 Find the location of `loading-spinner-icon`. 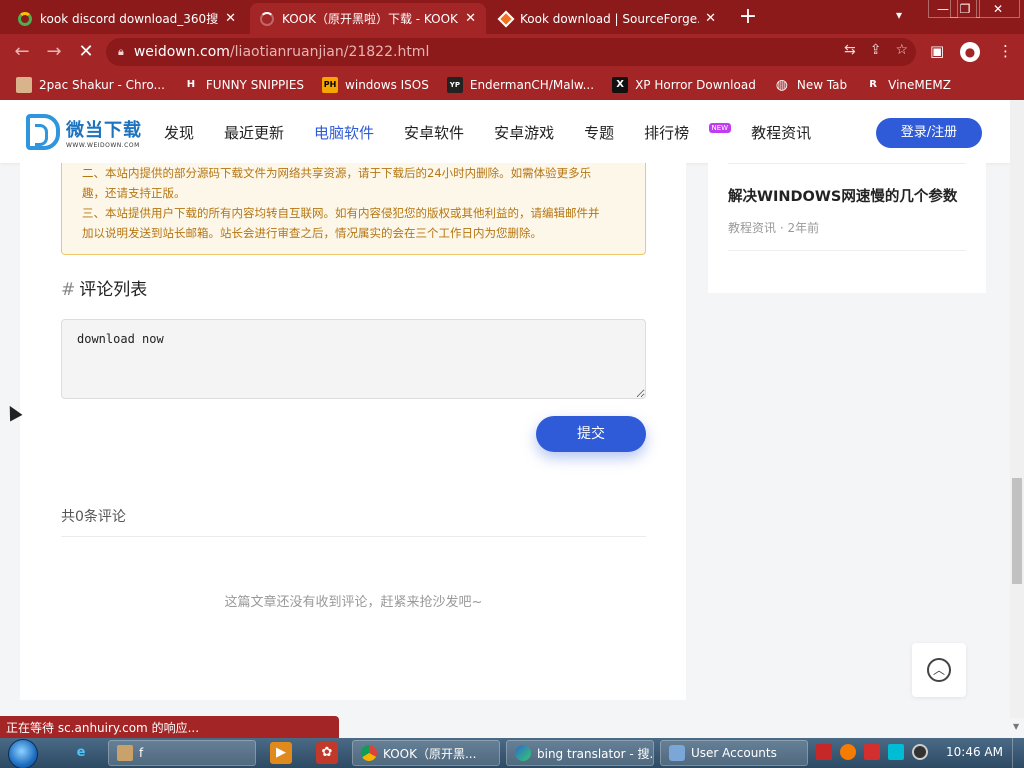

loading-spinner-icon is located at coordinates (267, 18).